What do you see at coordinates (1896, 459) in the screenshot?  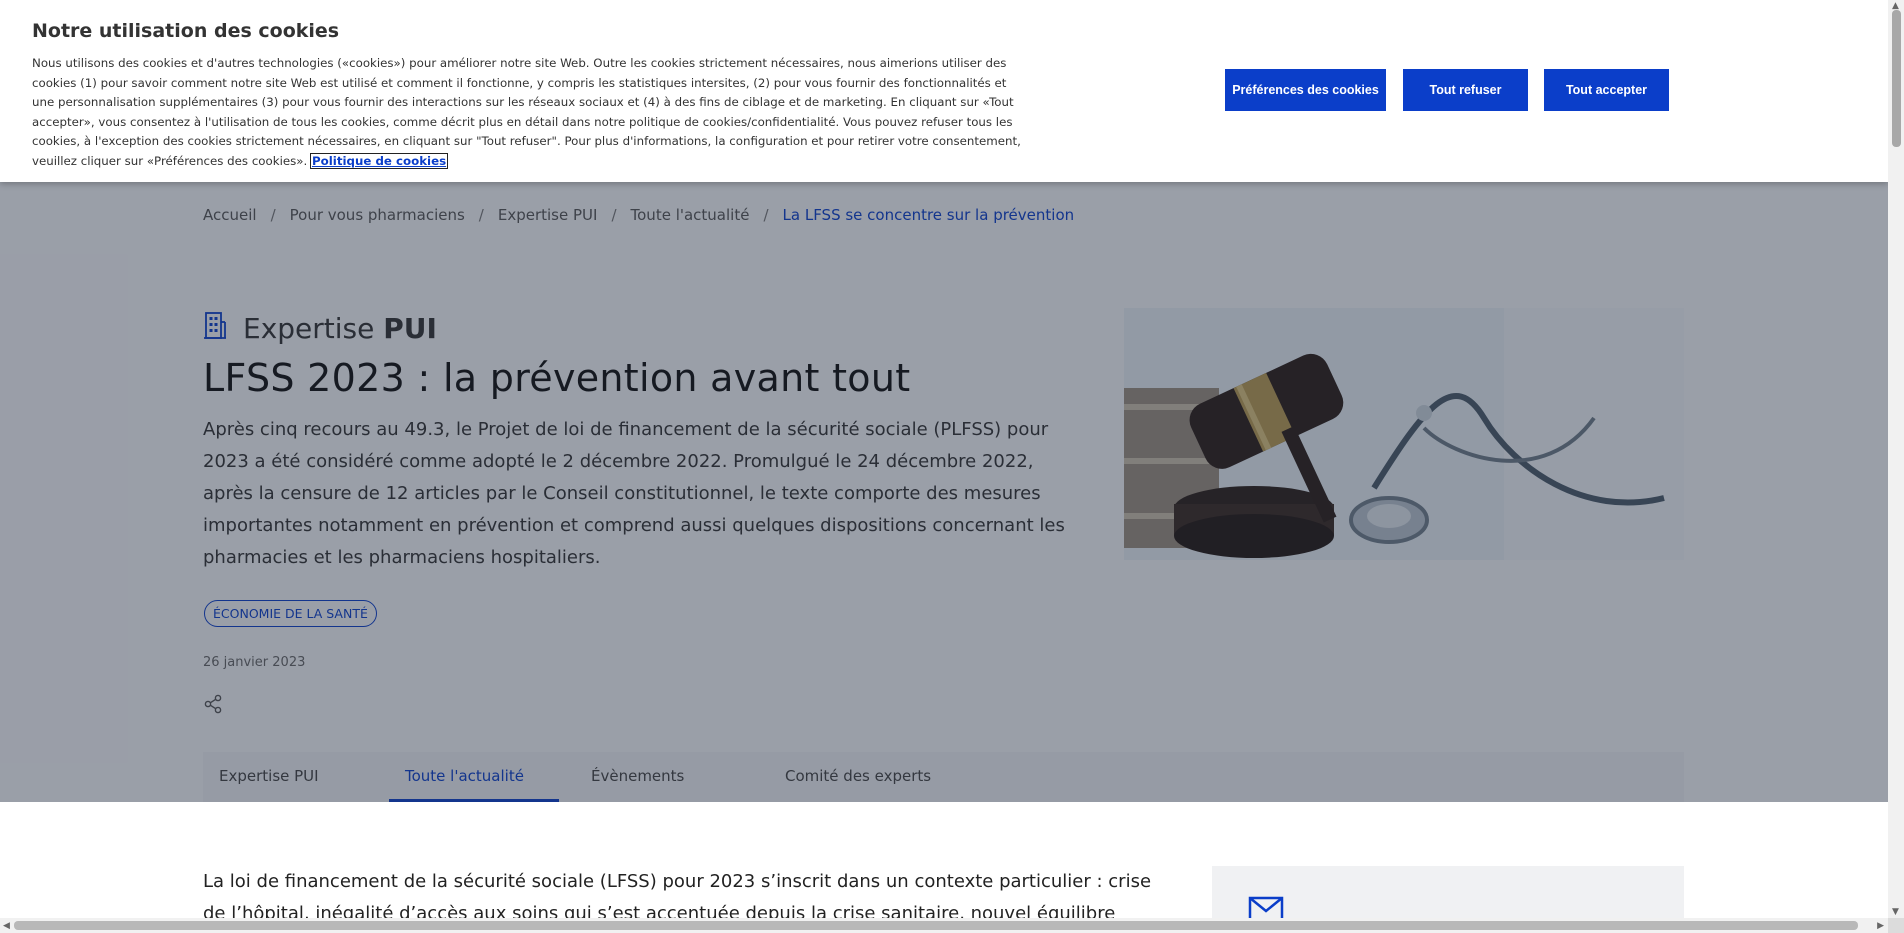 I see `vertical-scrollbar: ▲ ▼` at bounding box center [1896, 459].